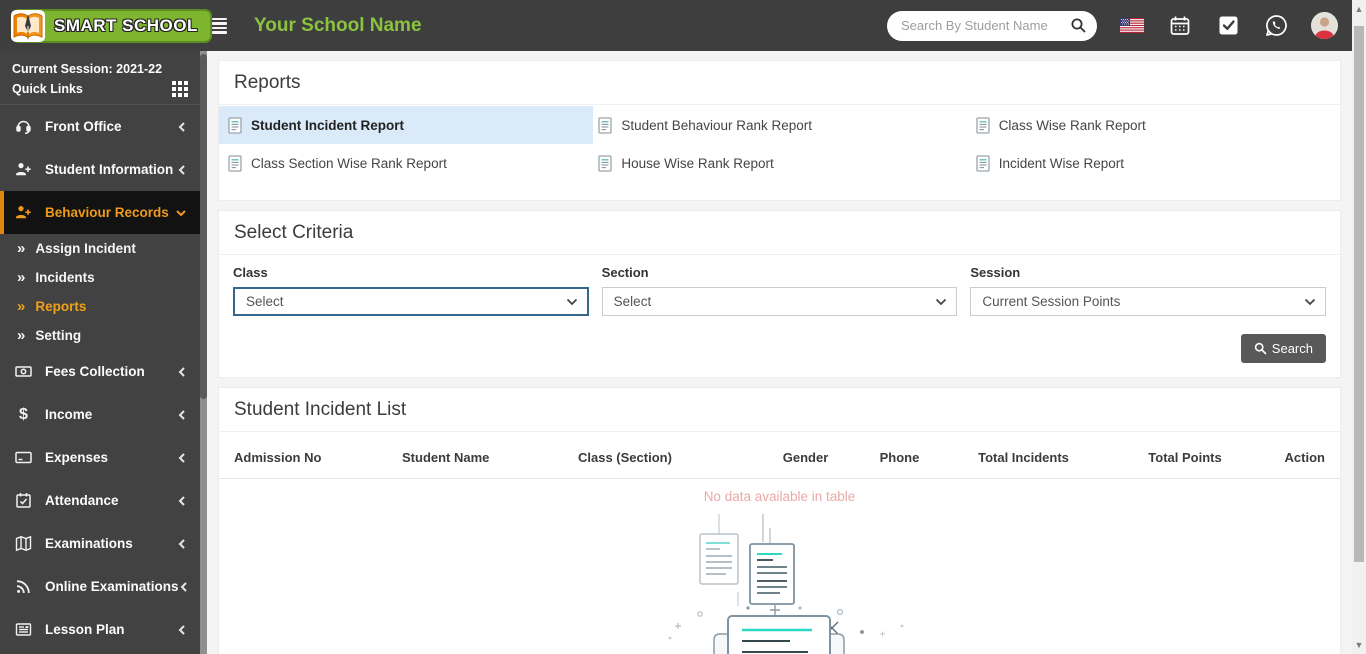 The width and height of the screenshot is (1366, 654). Describe the element at coordinates (23, 543) in the screenshot. I see `map-icon` at that location.